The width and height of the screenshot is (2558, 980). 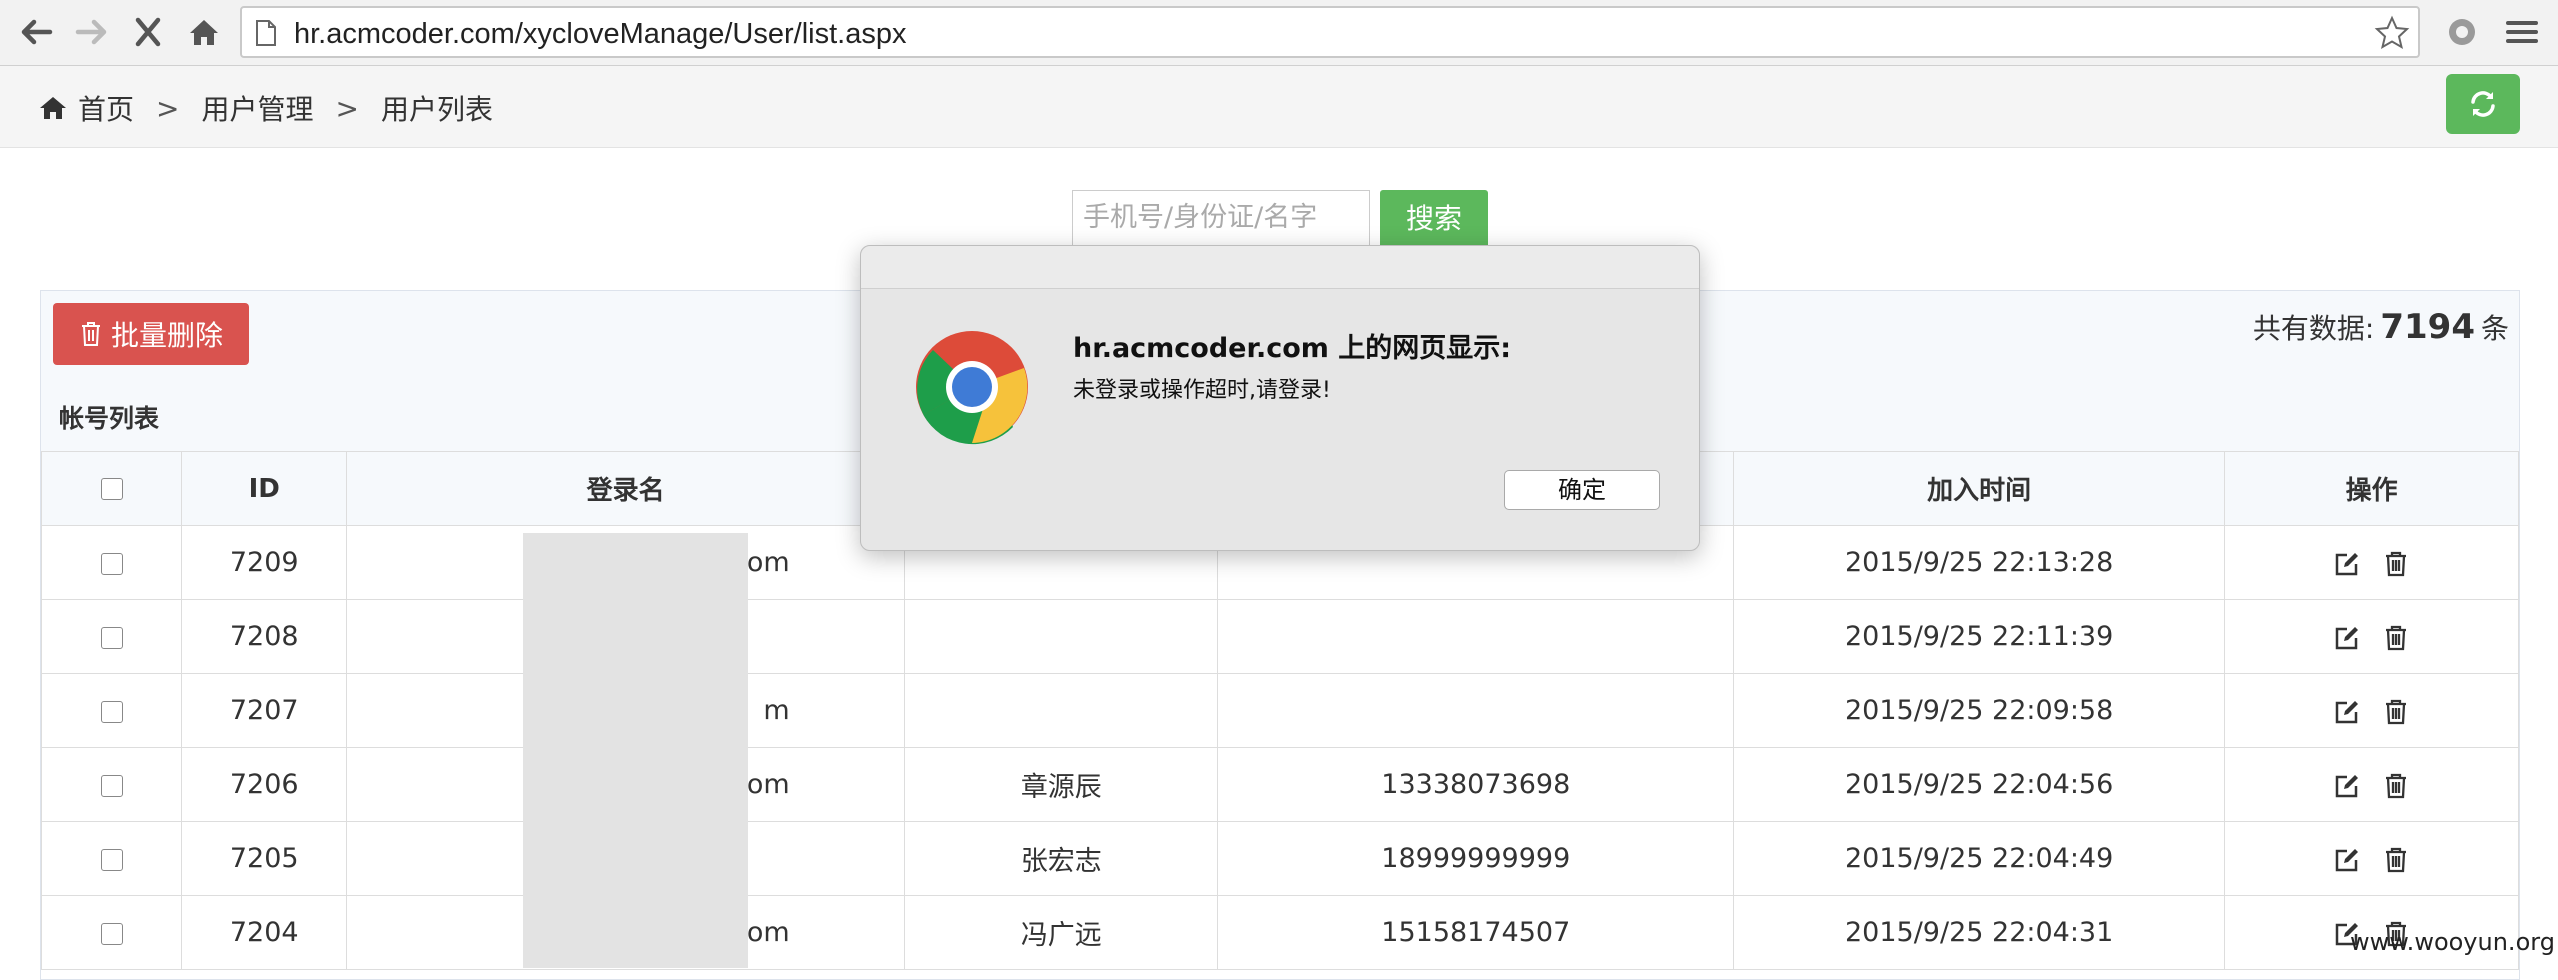 I want to click on search-button: 搜索, so click(x=1434, y=219).